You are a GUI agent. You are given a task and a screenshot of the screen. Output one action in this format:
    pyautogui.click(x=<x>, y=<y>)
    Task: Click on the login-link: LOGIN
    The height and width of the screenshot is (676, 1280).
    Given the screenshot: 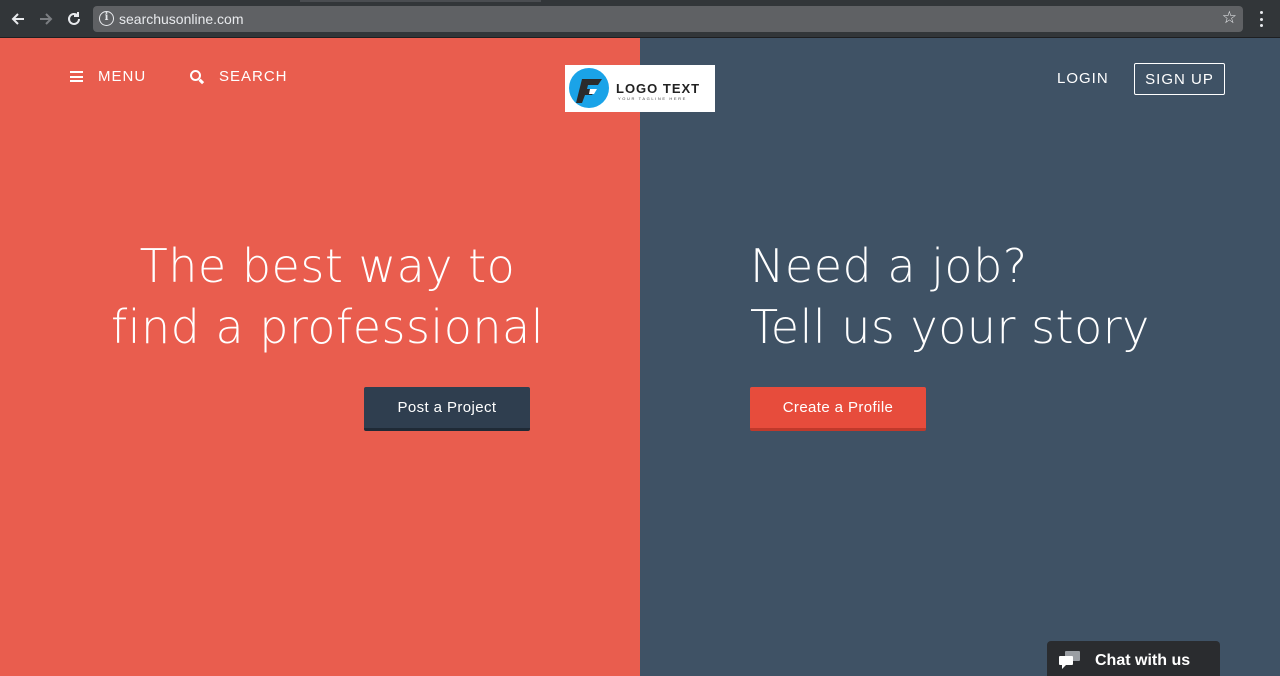 What is the action you would take?
    pyautogui.click(x=1083, y=78)
    